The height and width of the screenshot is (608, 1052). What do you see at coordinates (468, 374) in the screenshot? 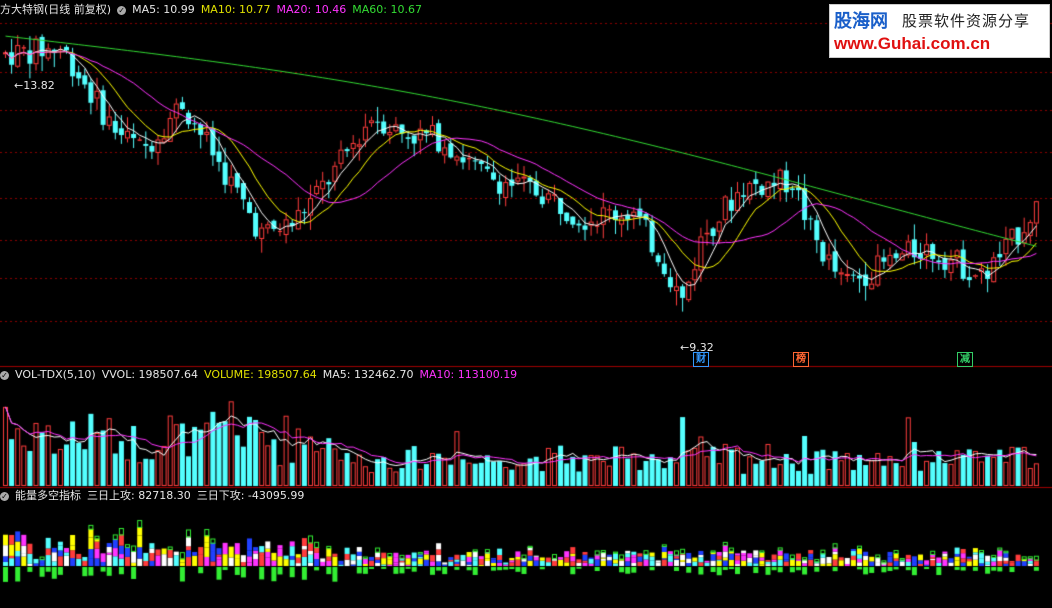
I see `vol-ma10-readout: MA10: 113100.19` at bounding box center [468, 374].